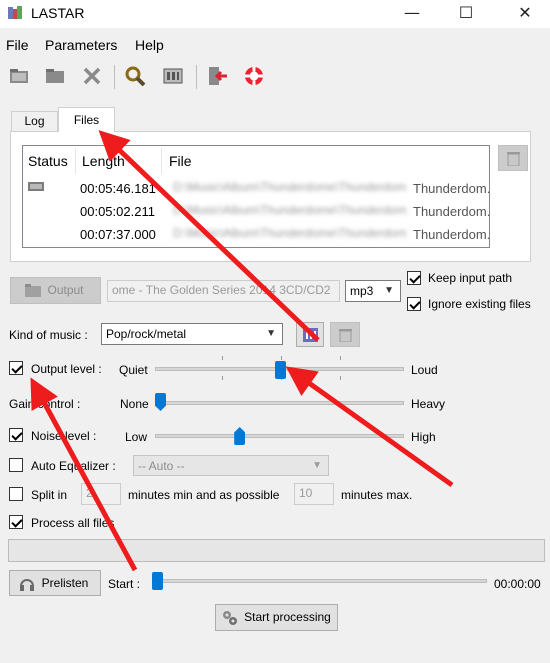  Describe the element at coordinates (160, 402) in the screenshot. I see `gain-control-slider-thumb` at that location.